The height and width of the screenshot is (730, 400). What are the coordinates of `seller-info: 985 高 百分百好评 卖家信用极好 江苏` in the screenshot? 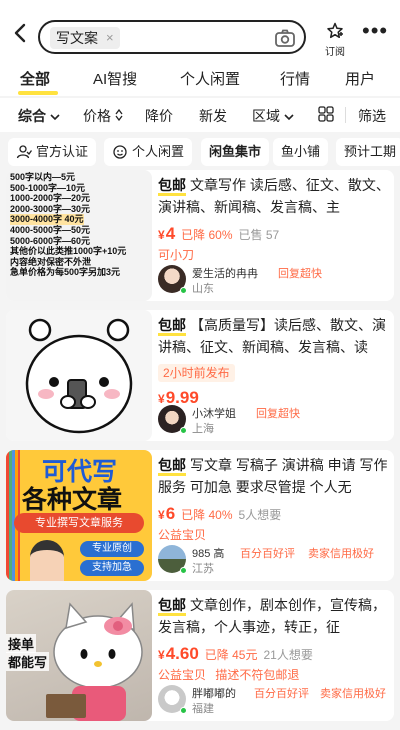 It's located at (274, 560).